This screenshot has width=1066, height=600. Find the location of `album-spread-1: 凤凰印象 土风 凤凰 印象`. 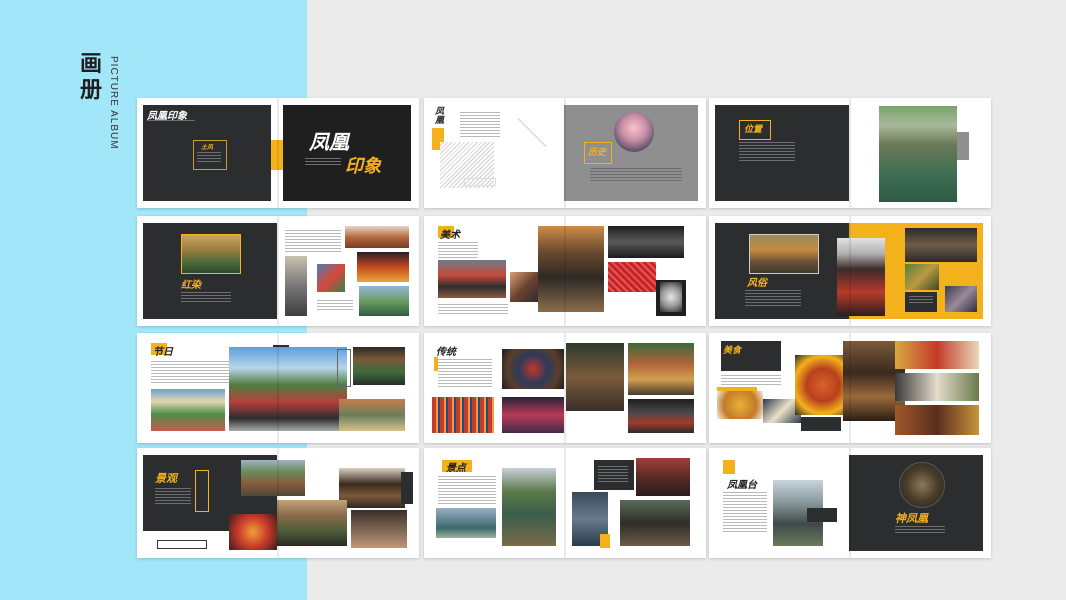

album-spread-1: 凤凰印象 土风 凤凰 印象 is located at coordinates (278, 153).